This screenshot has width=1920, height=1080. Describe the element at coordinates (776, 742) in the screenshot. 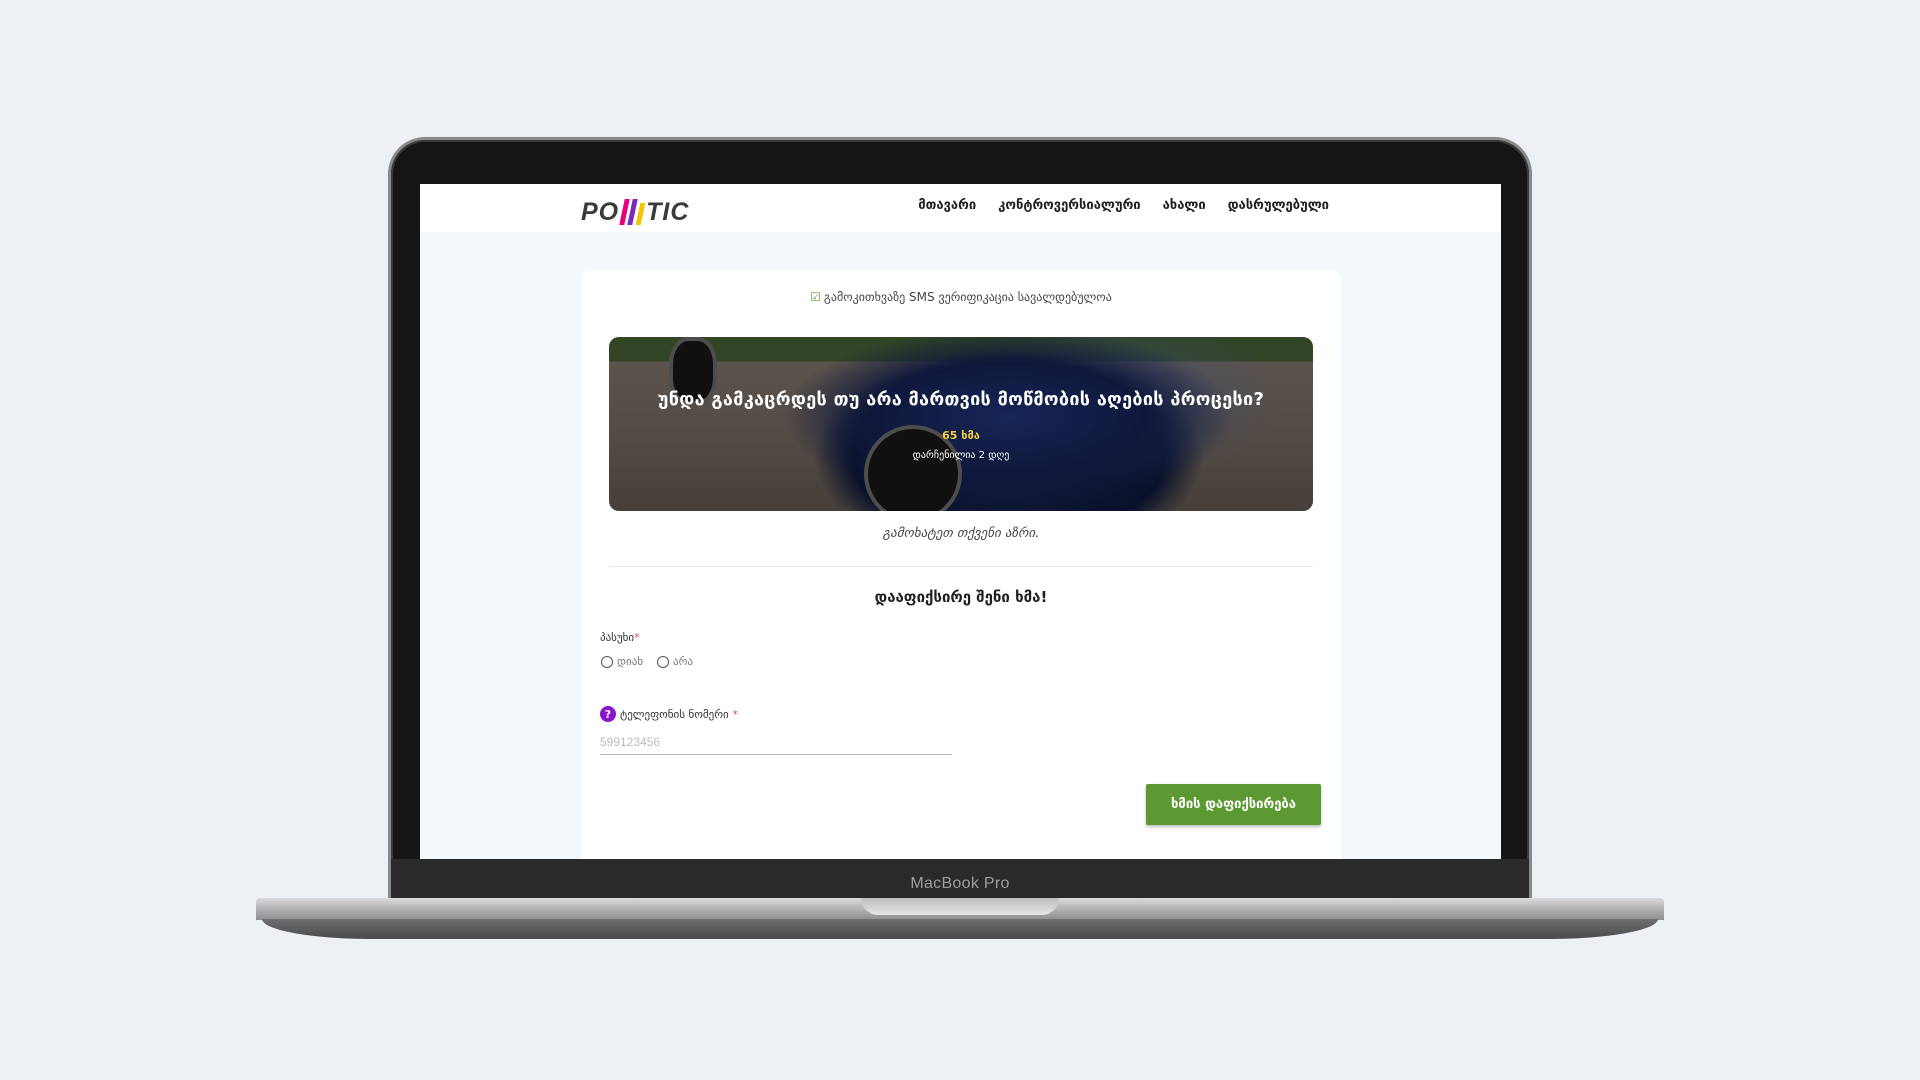

I see `phone-input` at that location.